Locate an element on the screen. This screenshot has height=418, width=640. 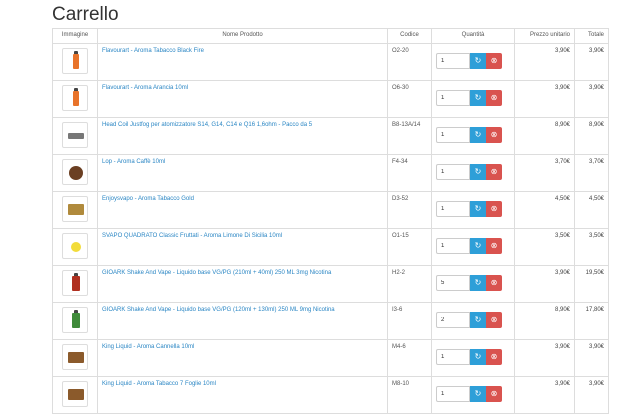
unit-price: 4,50€ is located at coordinates (544, 210).